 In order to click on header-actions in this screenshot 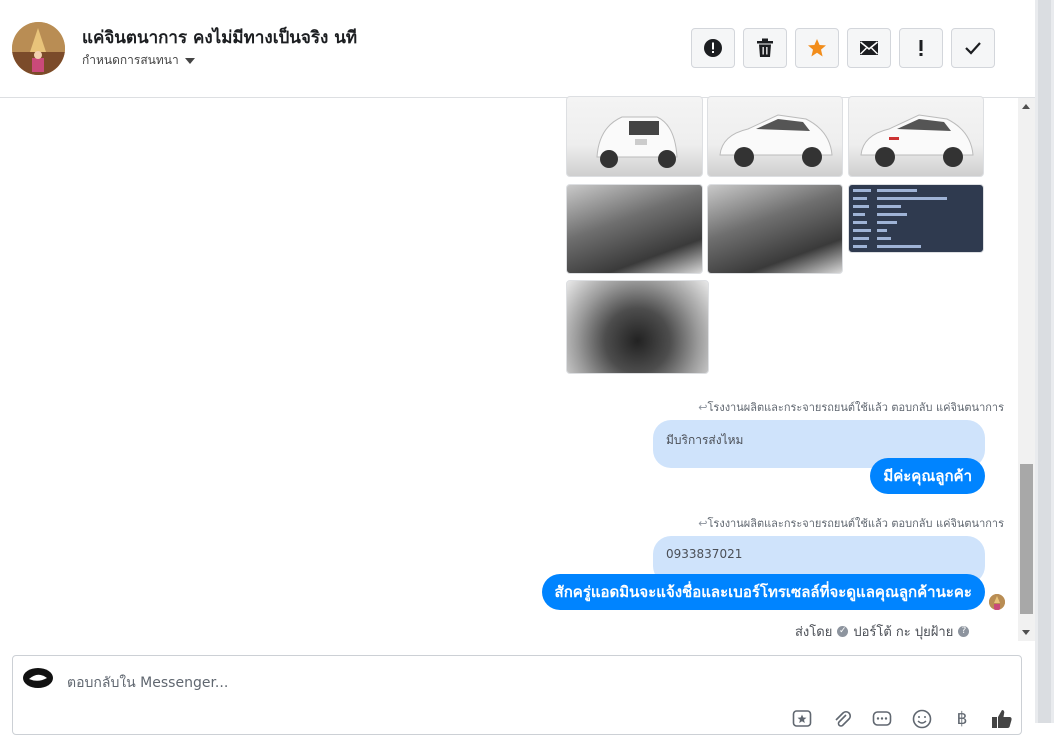, I will do `click(843, 48)`.